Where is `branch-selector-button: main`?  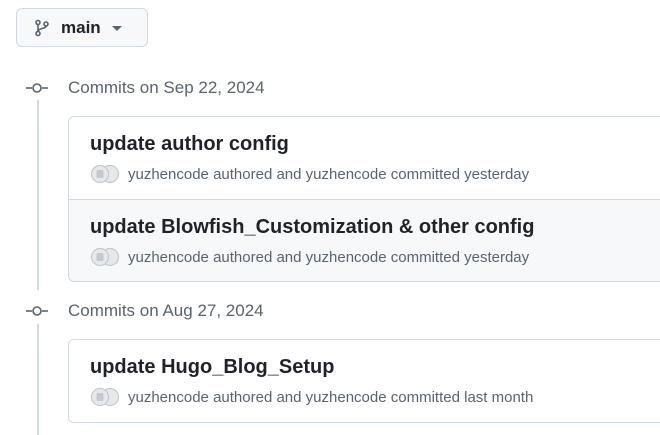
branch-selector-button: main is located at coordinates (82, 27).